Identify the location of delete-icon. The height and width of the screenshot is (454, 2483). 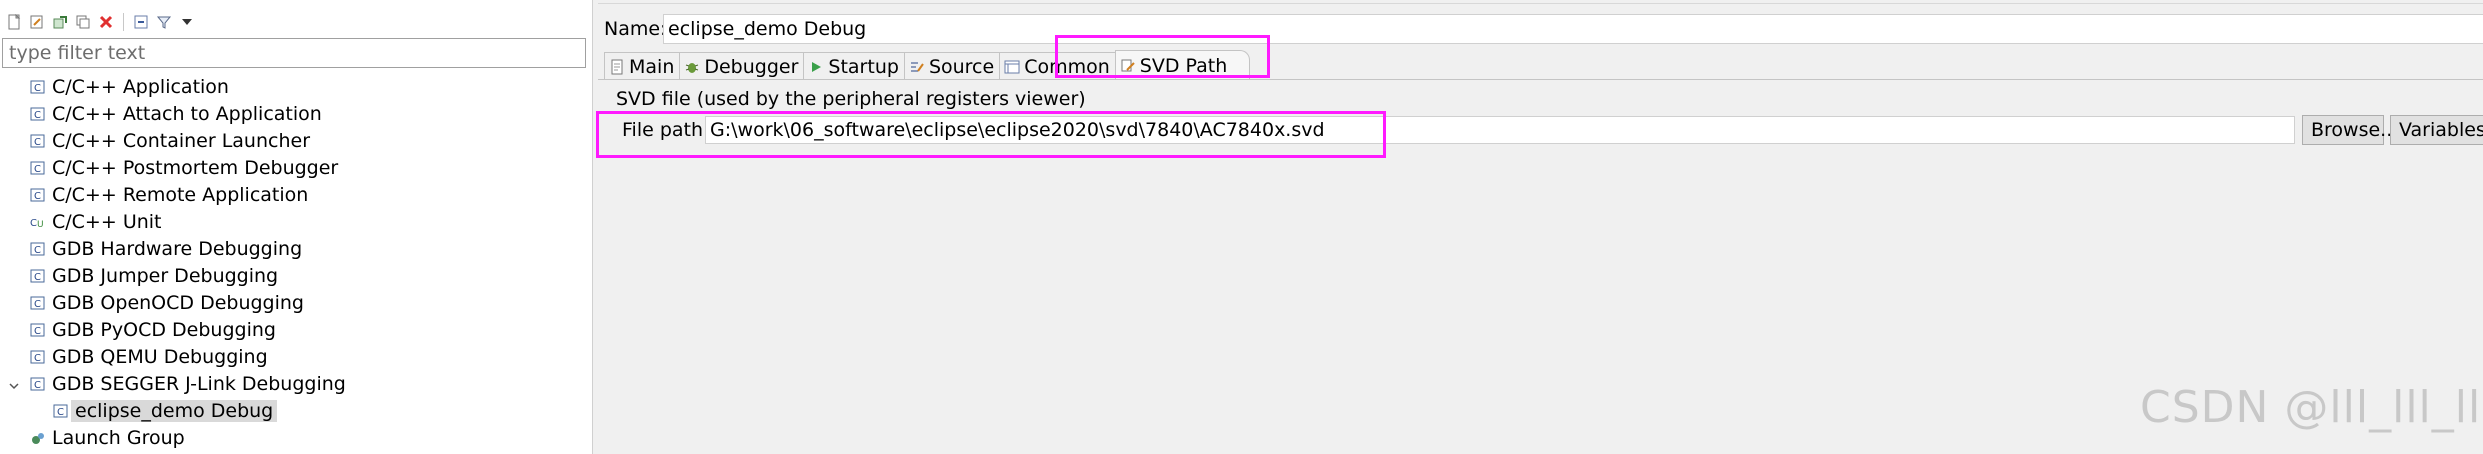
(106, 22).